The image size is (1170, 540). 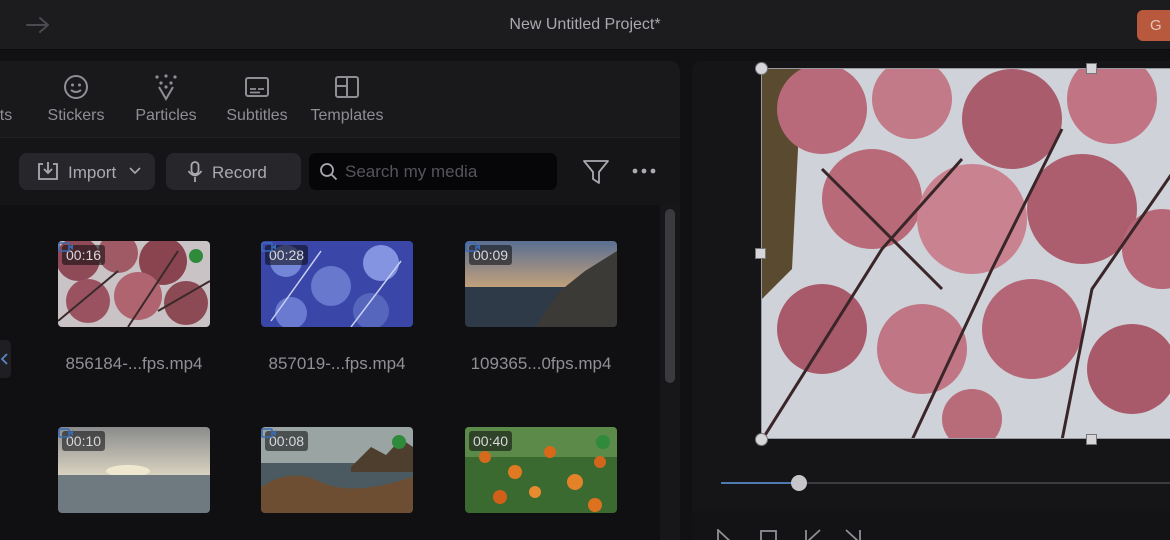 What do you see at coordinates (725, 534) in the screenshot?
I see `play-icon` at bounding box center [725, 534].